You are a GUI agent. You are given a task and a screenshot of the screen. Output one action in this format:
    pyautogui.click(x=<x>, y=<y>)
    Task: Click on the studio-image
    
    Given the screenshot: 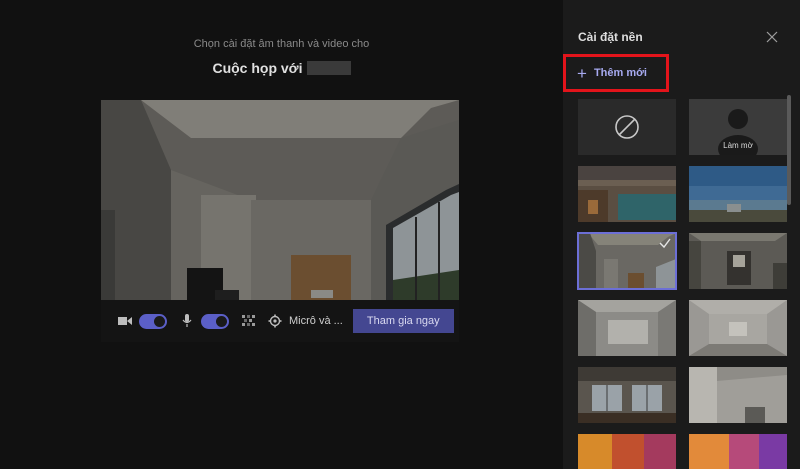 What is the action you would take?
    pyautogui.click(x=738, y=395)
    